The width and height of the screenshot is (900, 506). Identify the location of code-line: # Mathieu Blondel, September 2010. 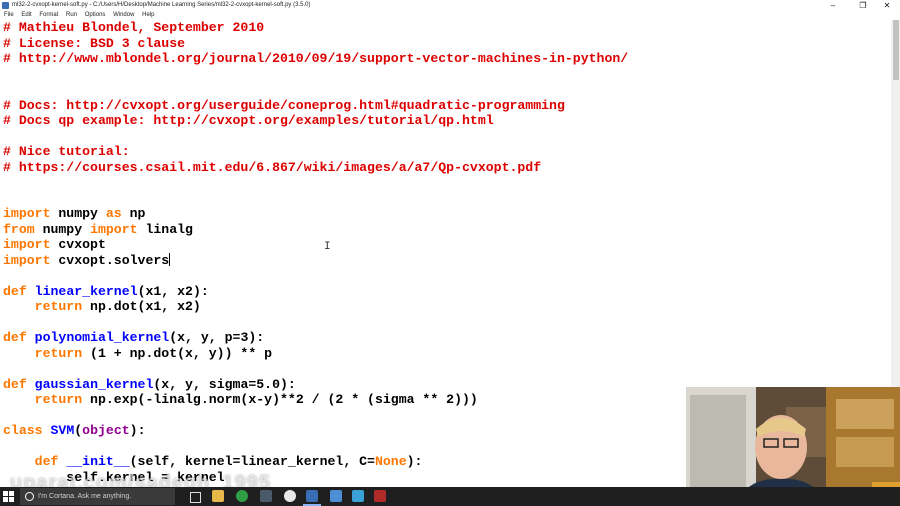
(315, 28).